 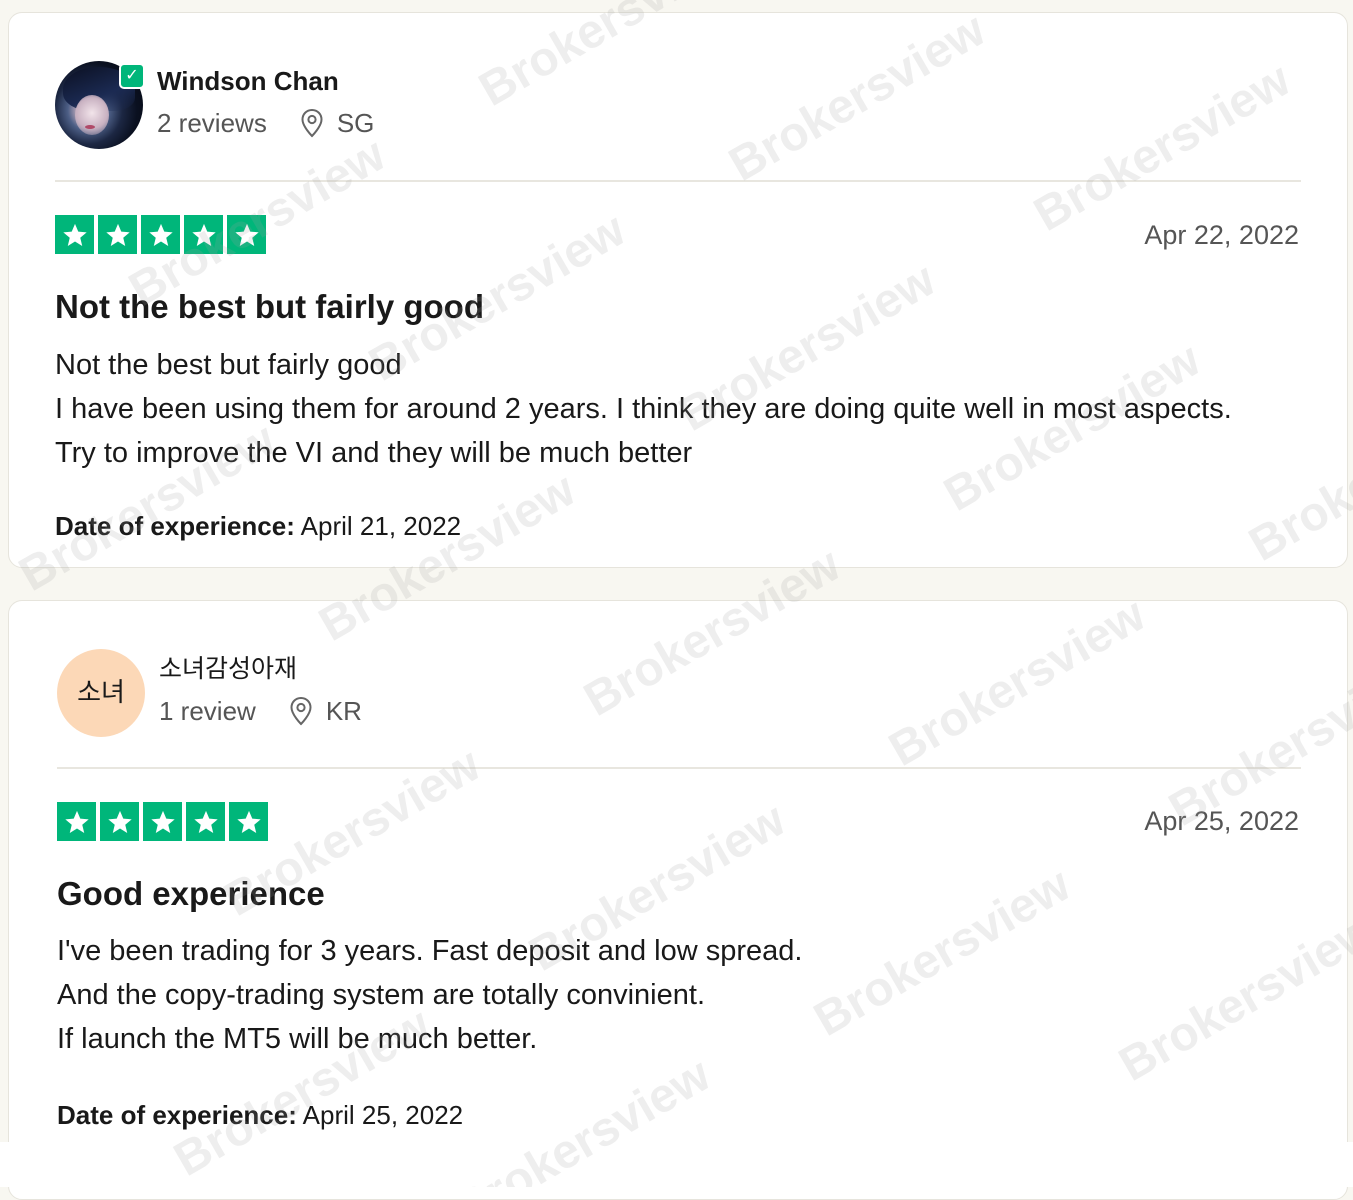 I want to click on review-text-line: If launch the MT5 will be much better., so click(x=297, y=1039).